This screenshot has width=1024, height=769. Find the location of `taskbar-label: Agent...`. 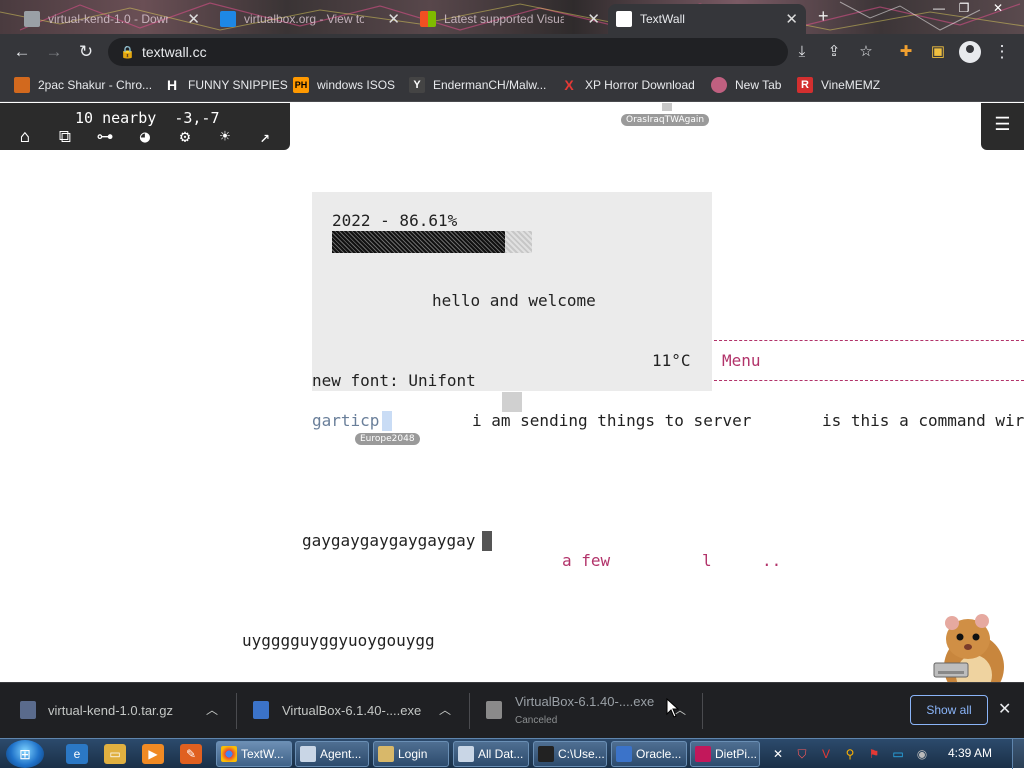

taskbar-label: Agent... is located at coordinates (341, 754).